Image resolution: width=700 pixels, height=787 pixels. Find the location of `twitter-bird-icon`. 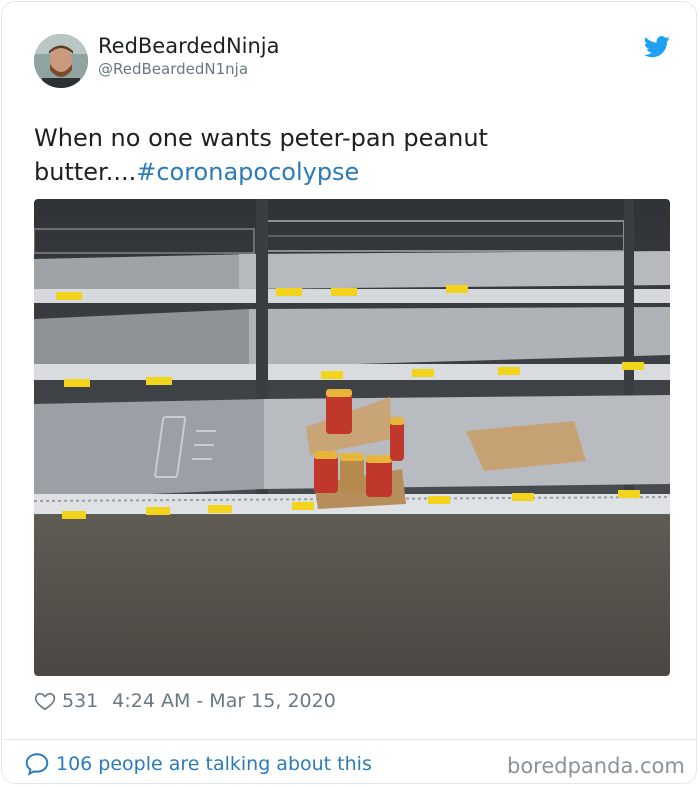

twitter-bird-icon is located at coordinates (657, 47).